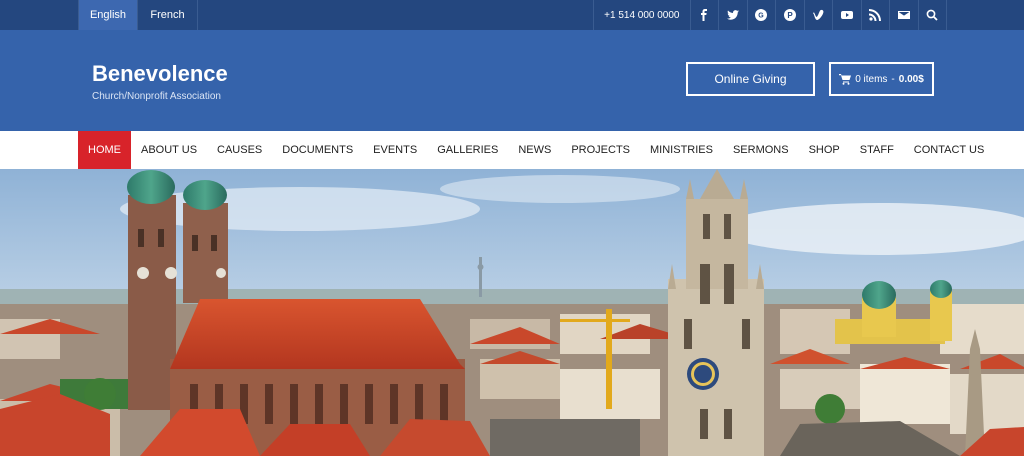 This screenshot has width=1024, height=456. What do you see at coordinates (733, 15) in the screenshot?
I see `twitter-icon` at bounding box center [733, 15].